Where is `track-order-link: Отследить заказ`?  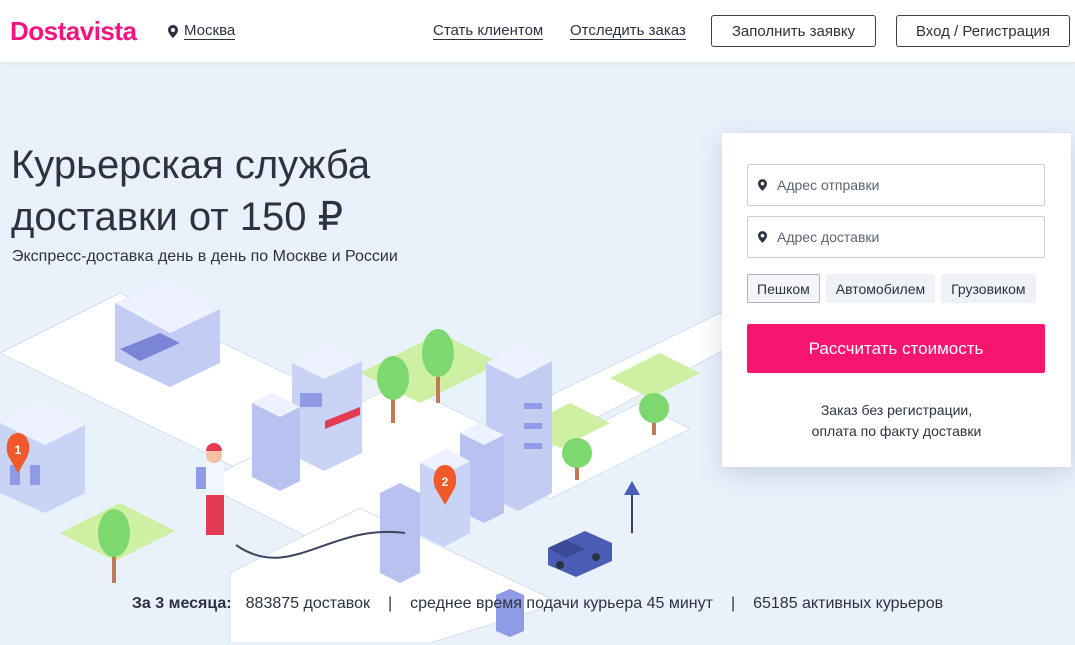
track-order-link: Отследить заказ is located at coordinates (628, 31).